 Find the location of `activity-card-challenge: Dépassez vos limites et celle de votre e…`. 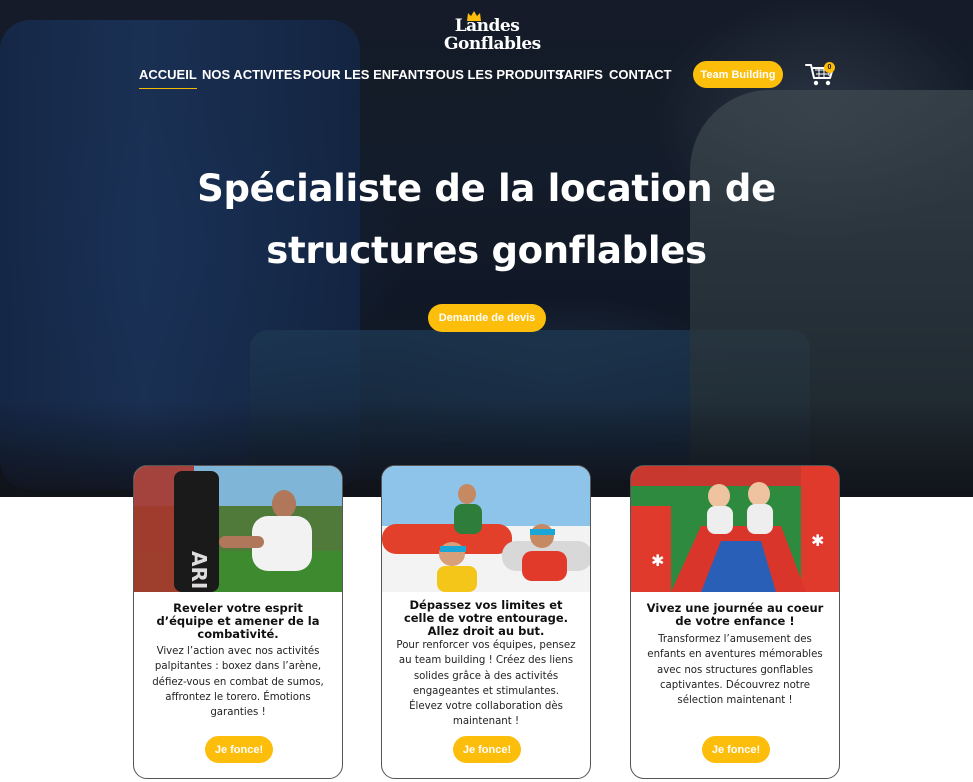

activity-card-challenge: Dépassez vos limites et celle de votre e… is located at coordinates (486, 622).